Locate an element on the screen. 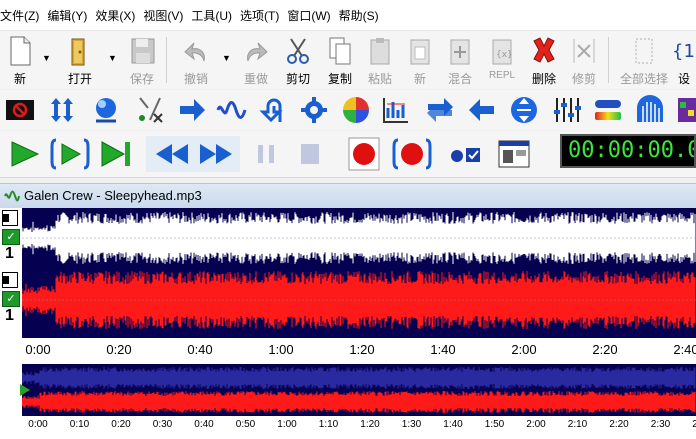  overview-canvas is located at coordinates (359, 390).